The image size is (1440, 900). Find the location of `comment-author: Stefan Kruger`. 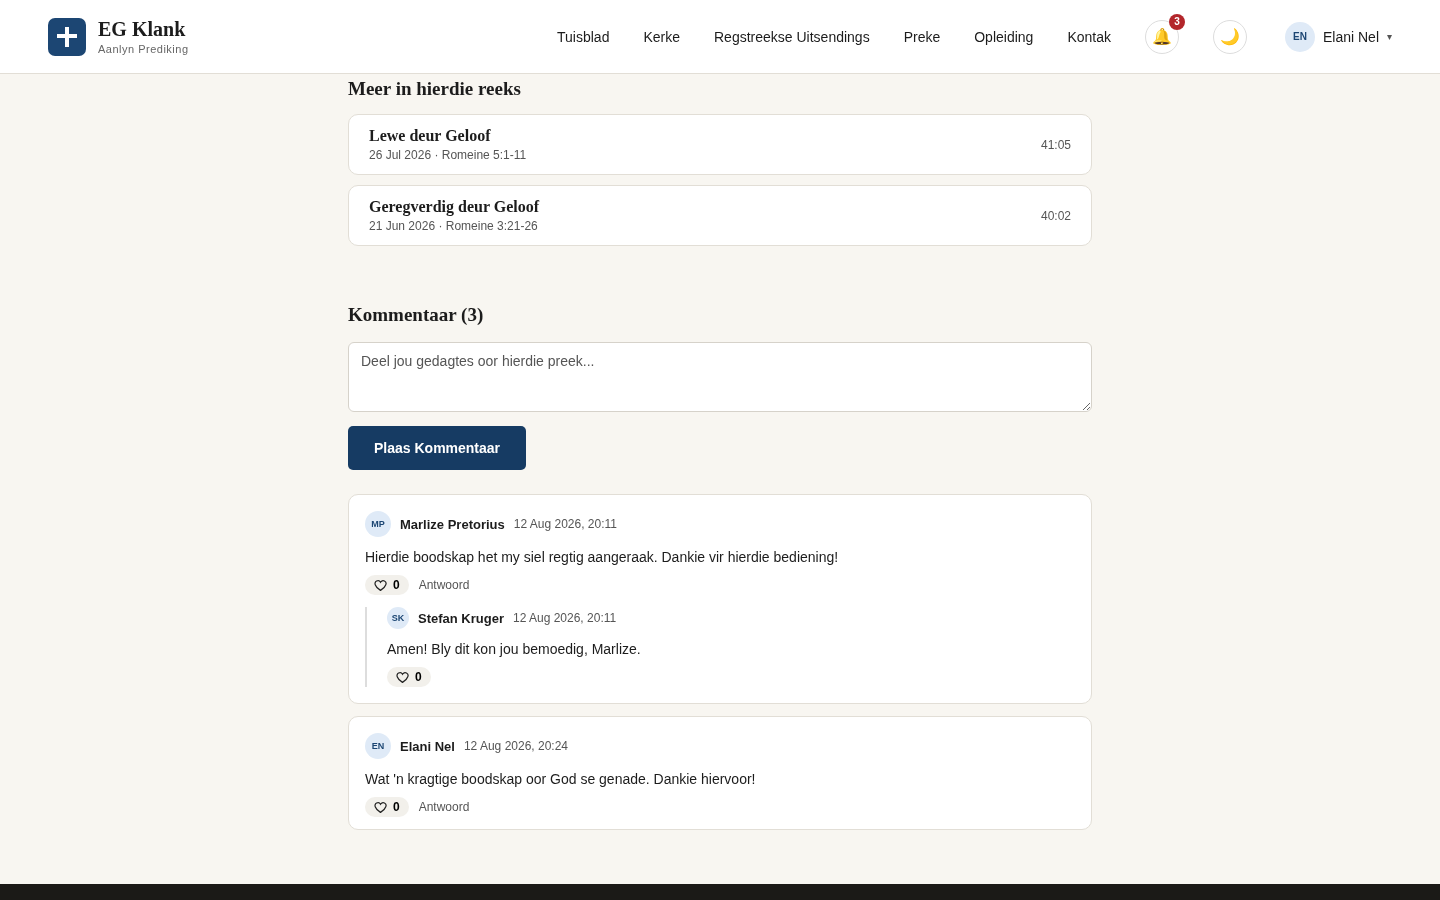

comment-author: Stefan Kruger is located at coordinates (461, 618).